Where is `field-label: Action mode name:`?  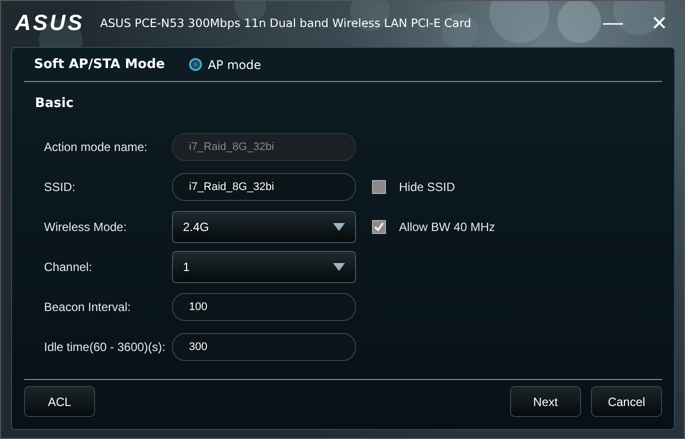 field-label: Action mode name: is located at coordinates (96, 147).